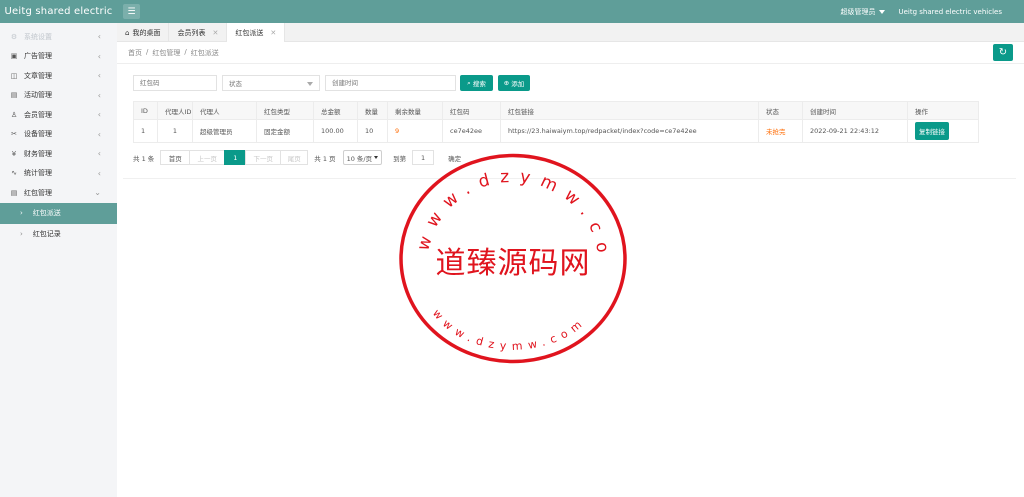  I want to click on plus-icon: ⊕, so click(506, 83).